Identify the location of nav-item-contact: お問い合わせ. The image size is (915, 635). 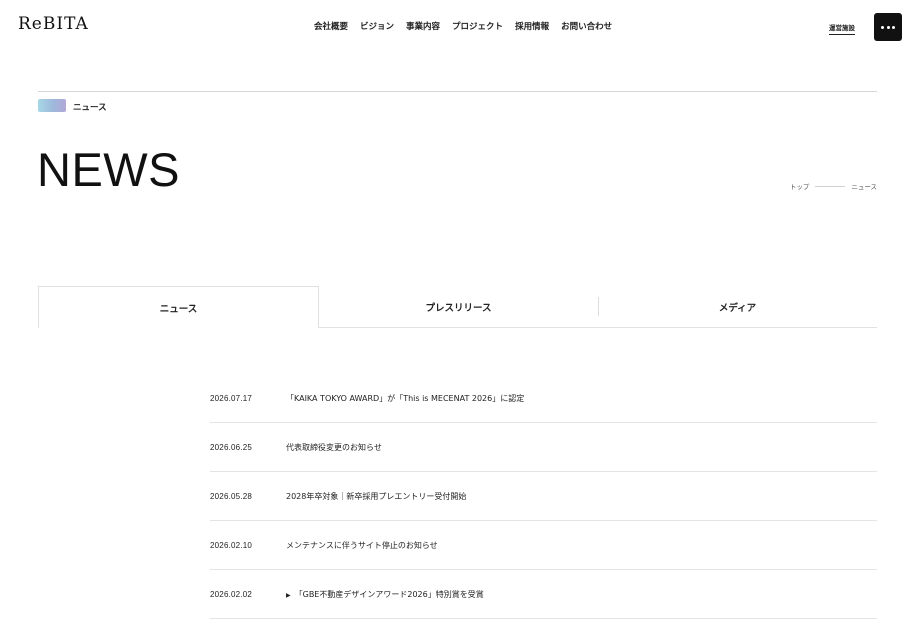
(586, 26).